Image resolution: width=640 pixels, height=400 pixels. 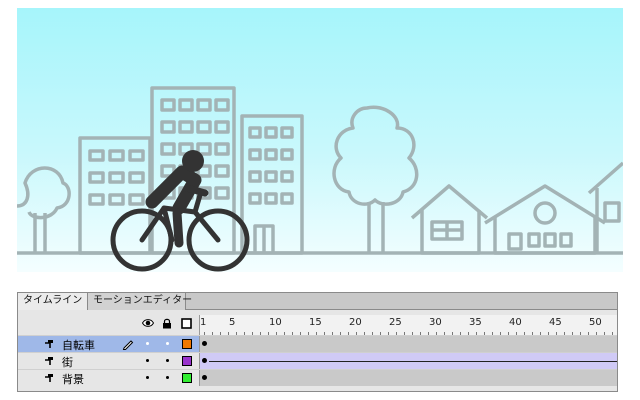 I want to click on ruler-frame-25: 25, so click(x=395, y=322).